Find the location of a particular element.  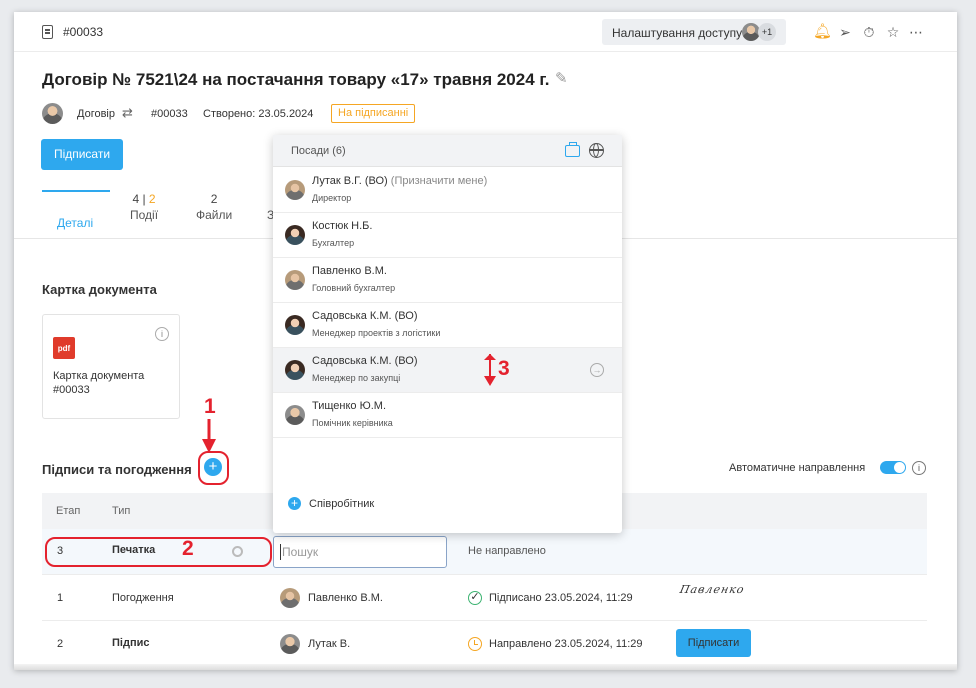

alarm-clock-icon: ⏱︎ is located at coordinates (869, 32).